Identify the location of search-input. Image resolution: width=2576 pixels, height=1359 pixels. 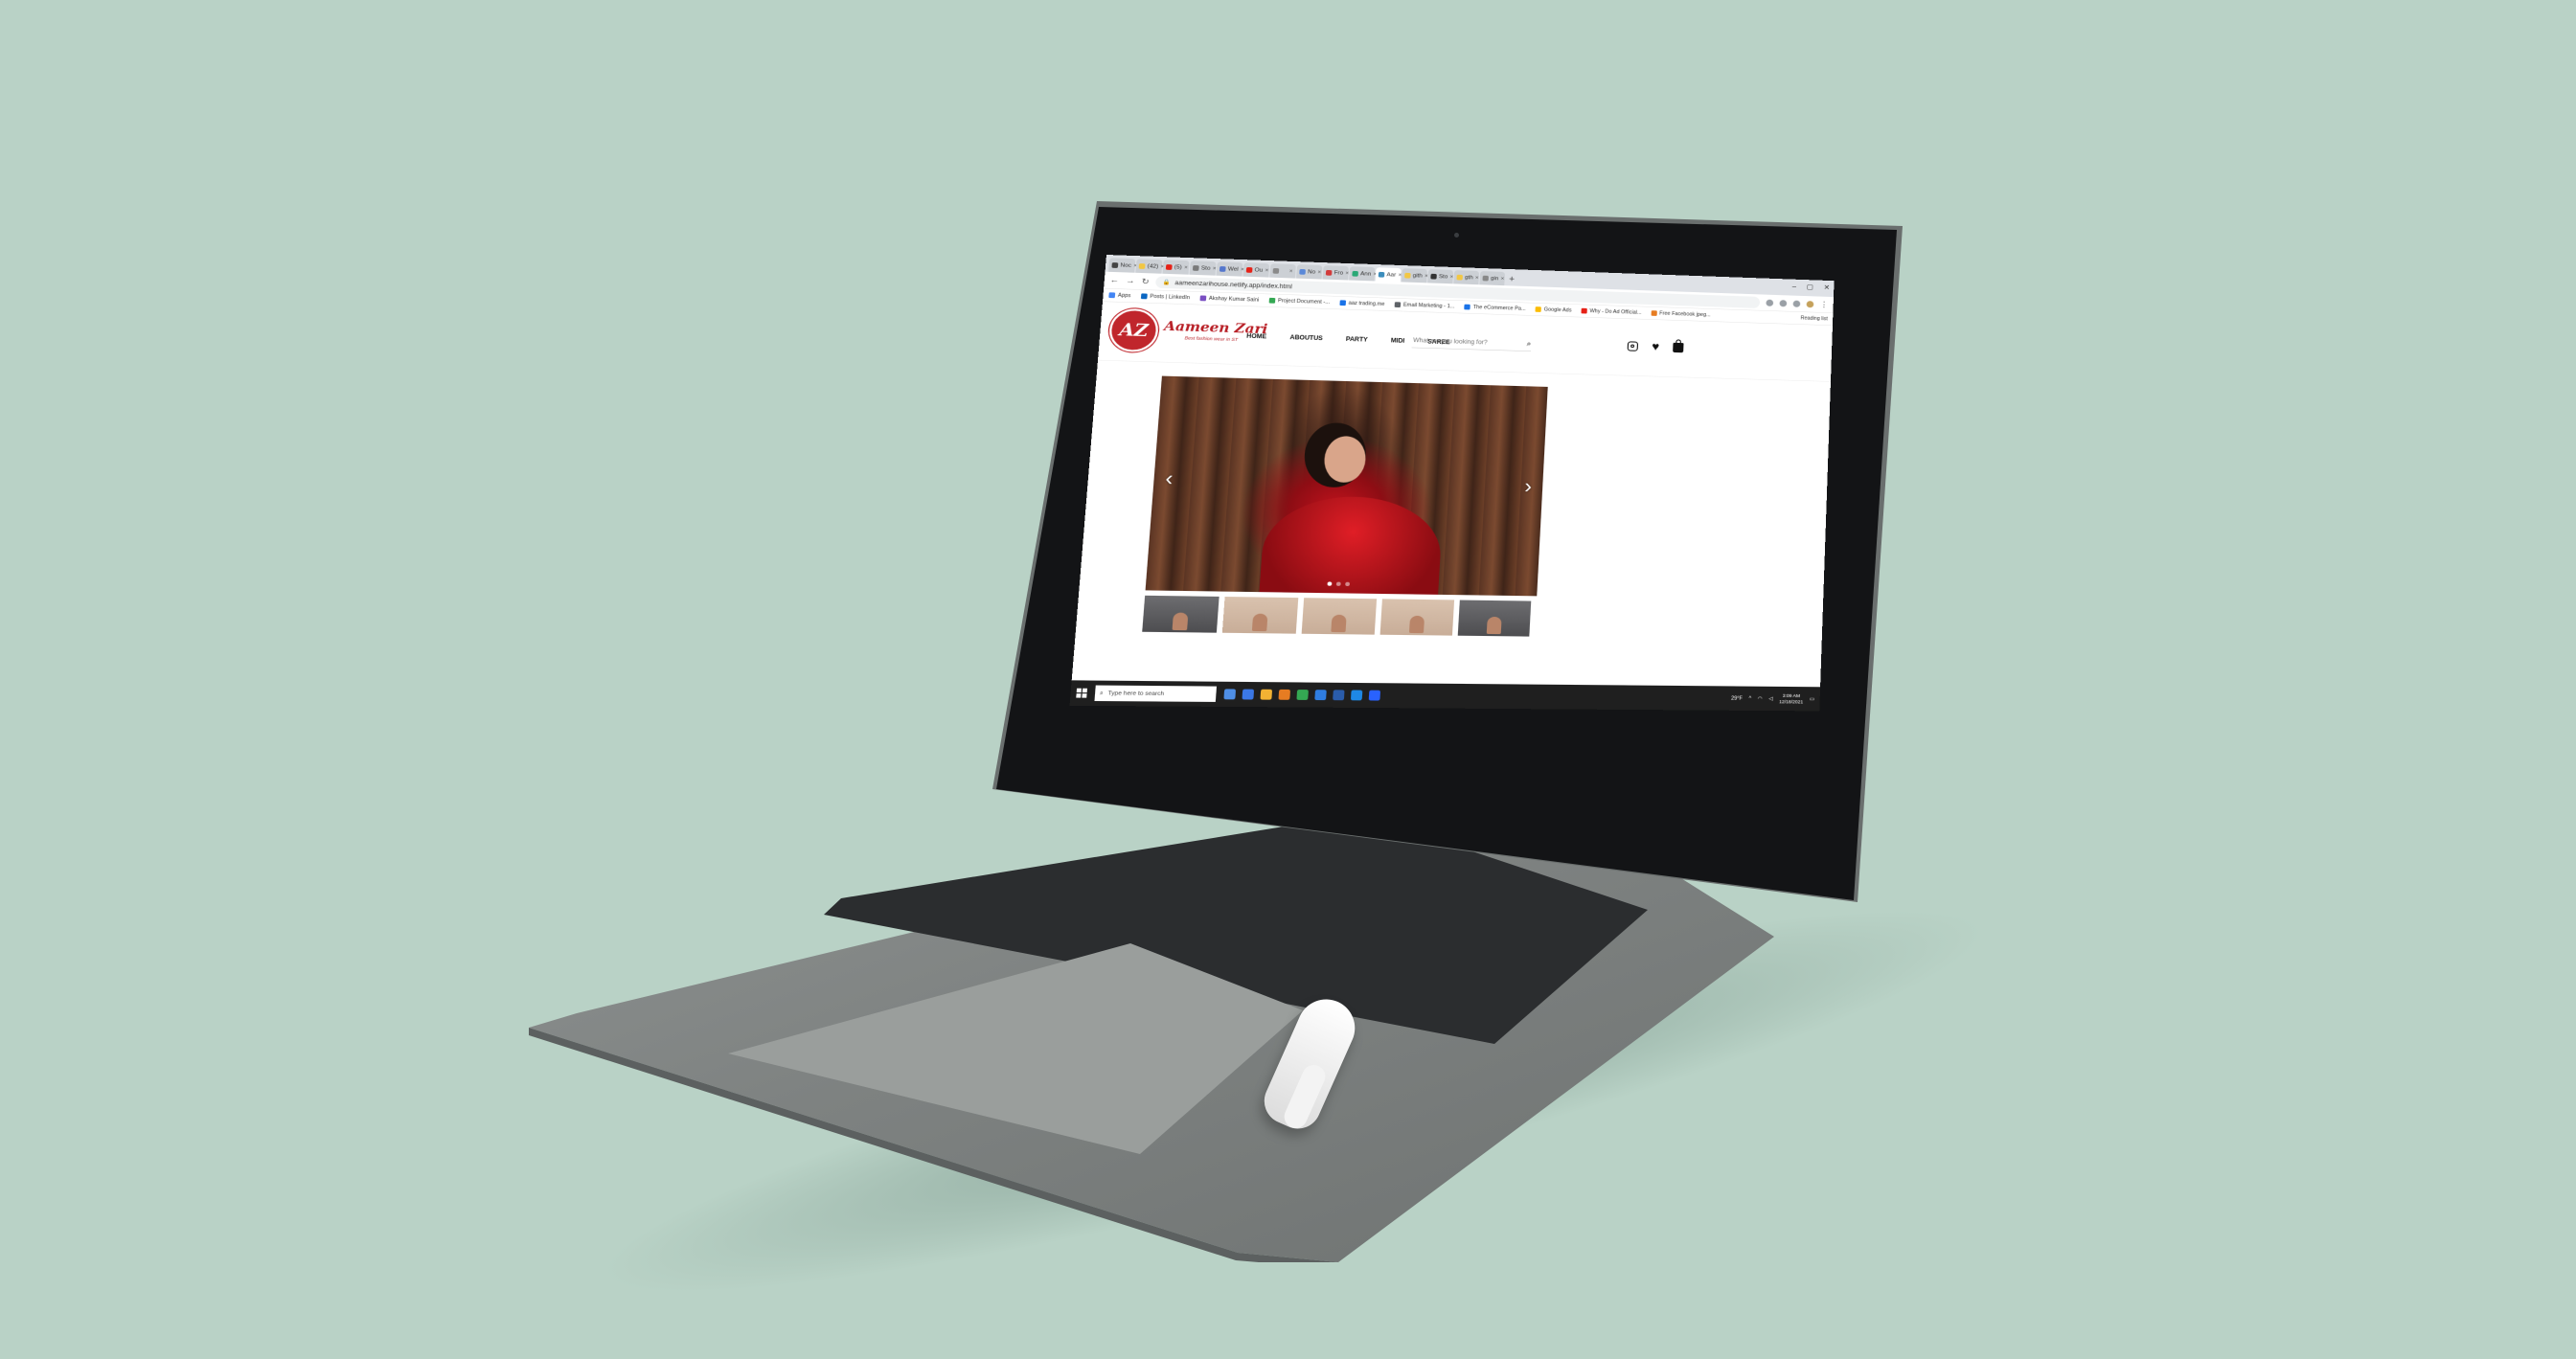
(1462, 341).